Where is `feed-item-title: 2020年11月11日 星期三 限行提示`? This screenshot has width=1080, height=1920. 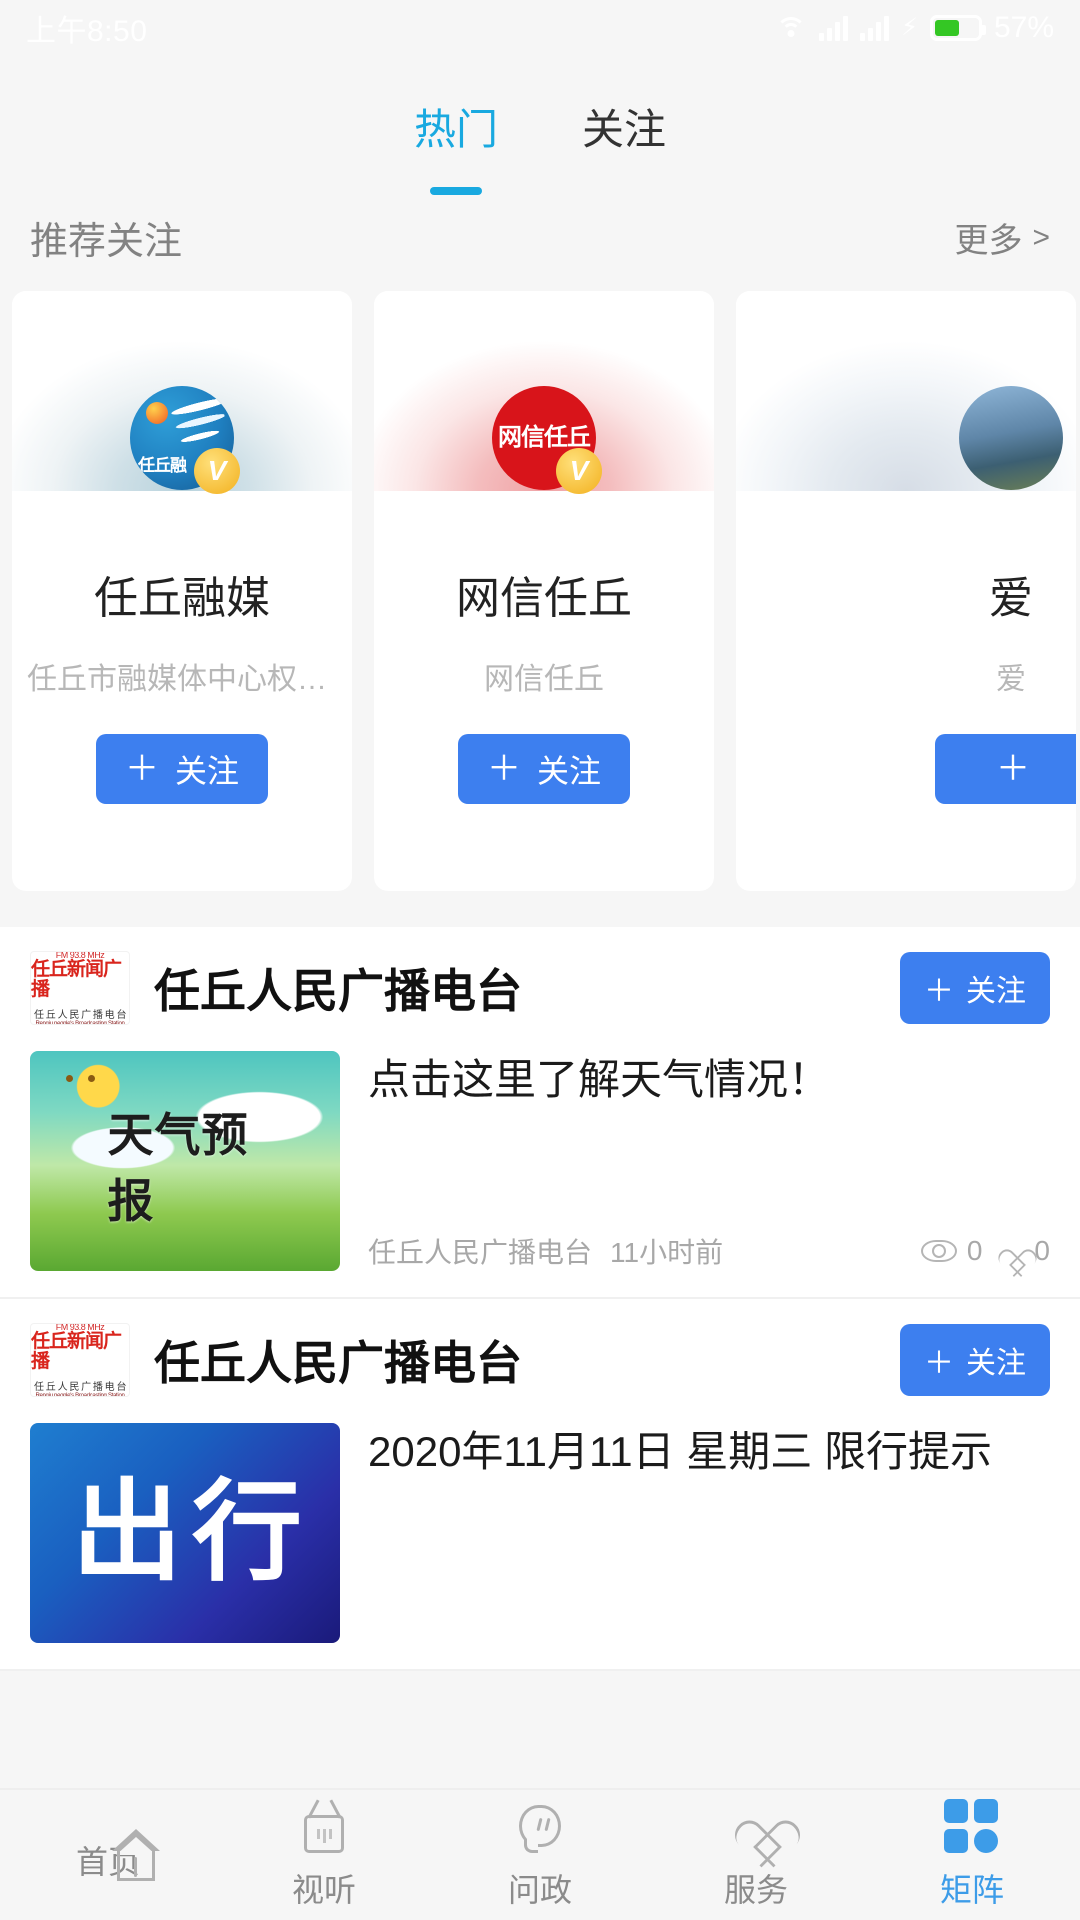
feed-item-title: 2020年11月11日 星期三 限行提示 is located at coordinates (709, 1452).